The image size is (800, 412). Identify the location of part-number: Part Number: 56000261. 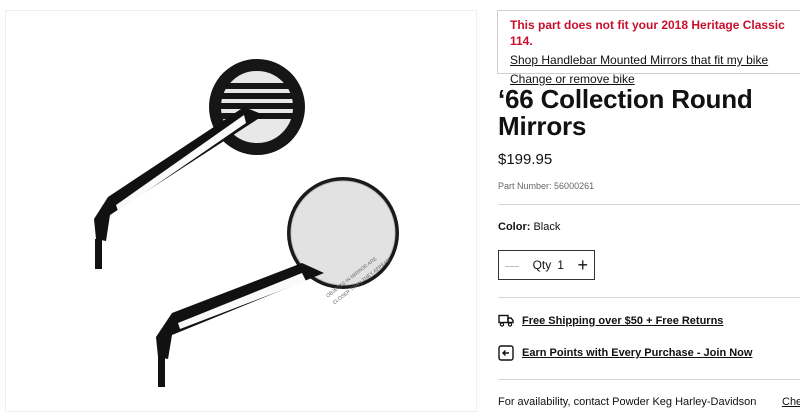
(546, 186).